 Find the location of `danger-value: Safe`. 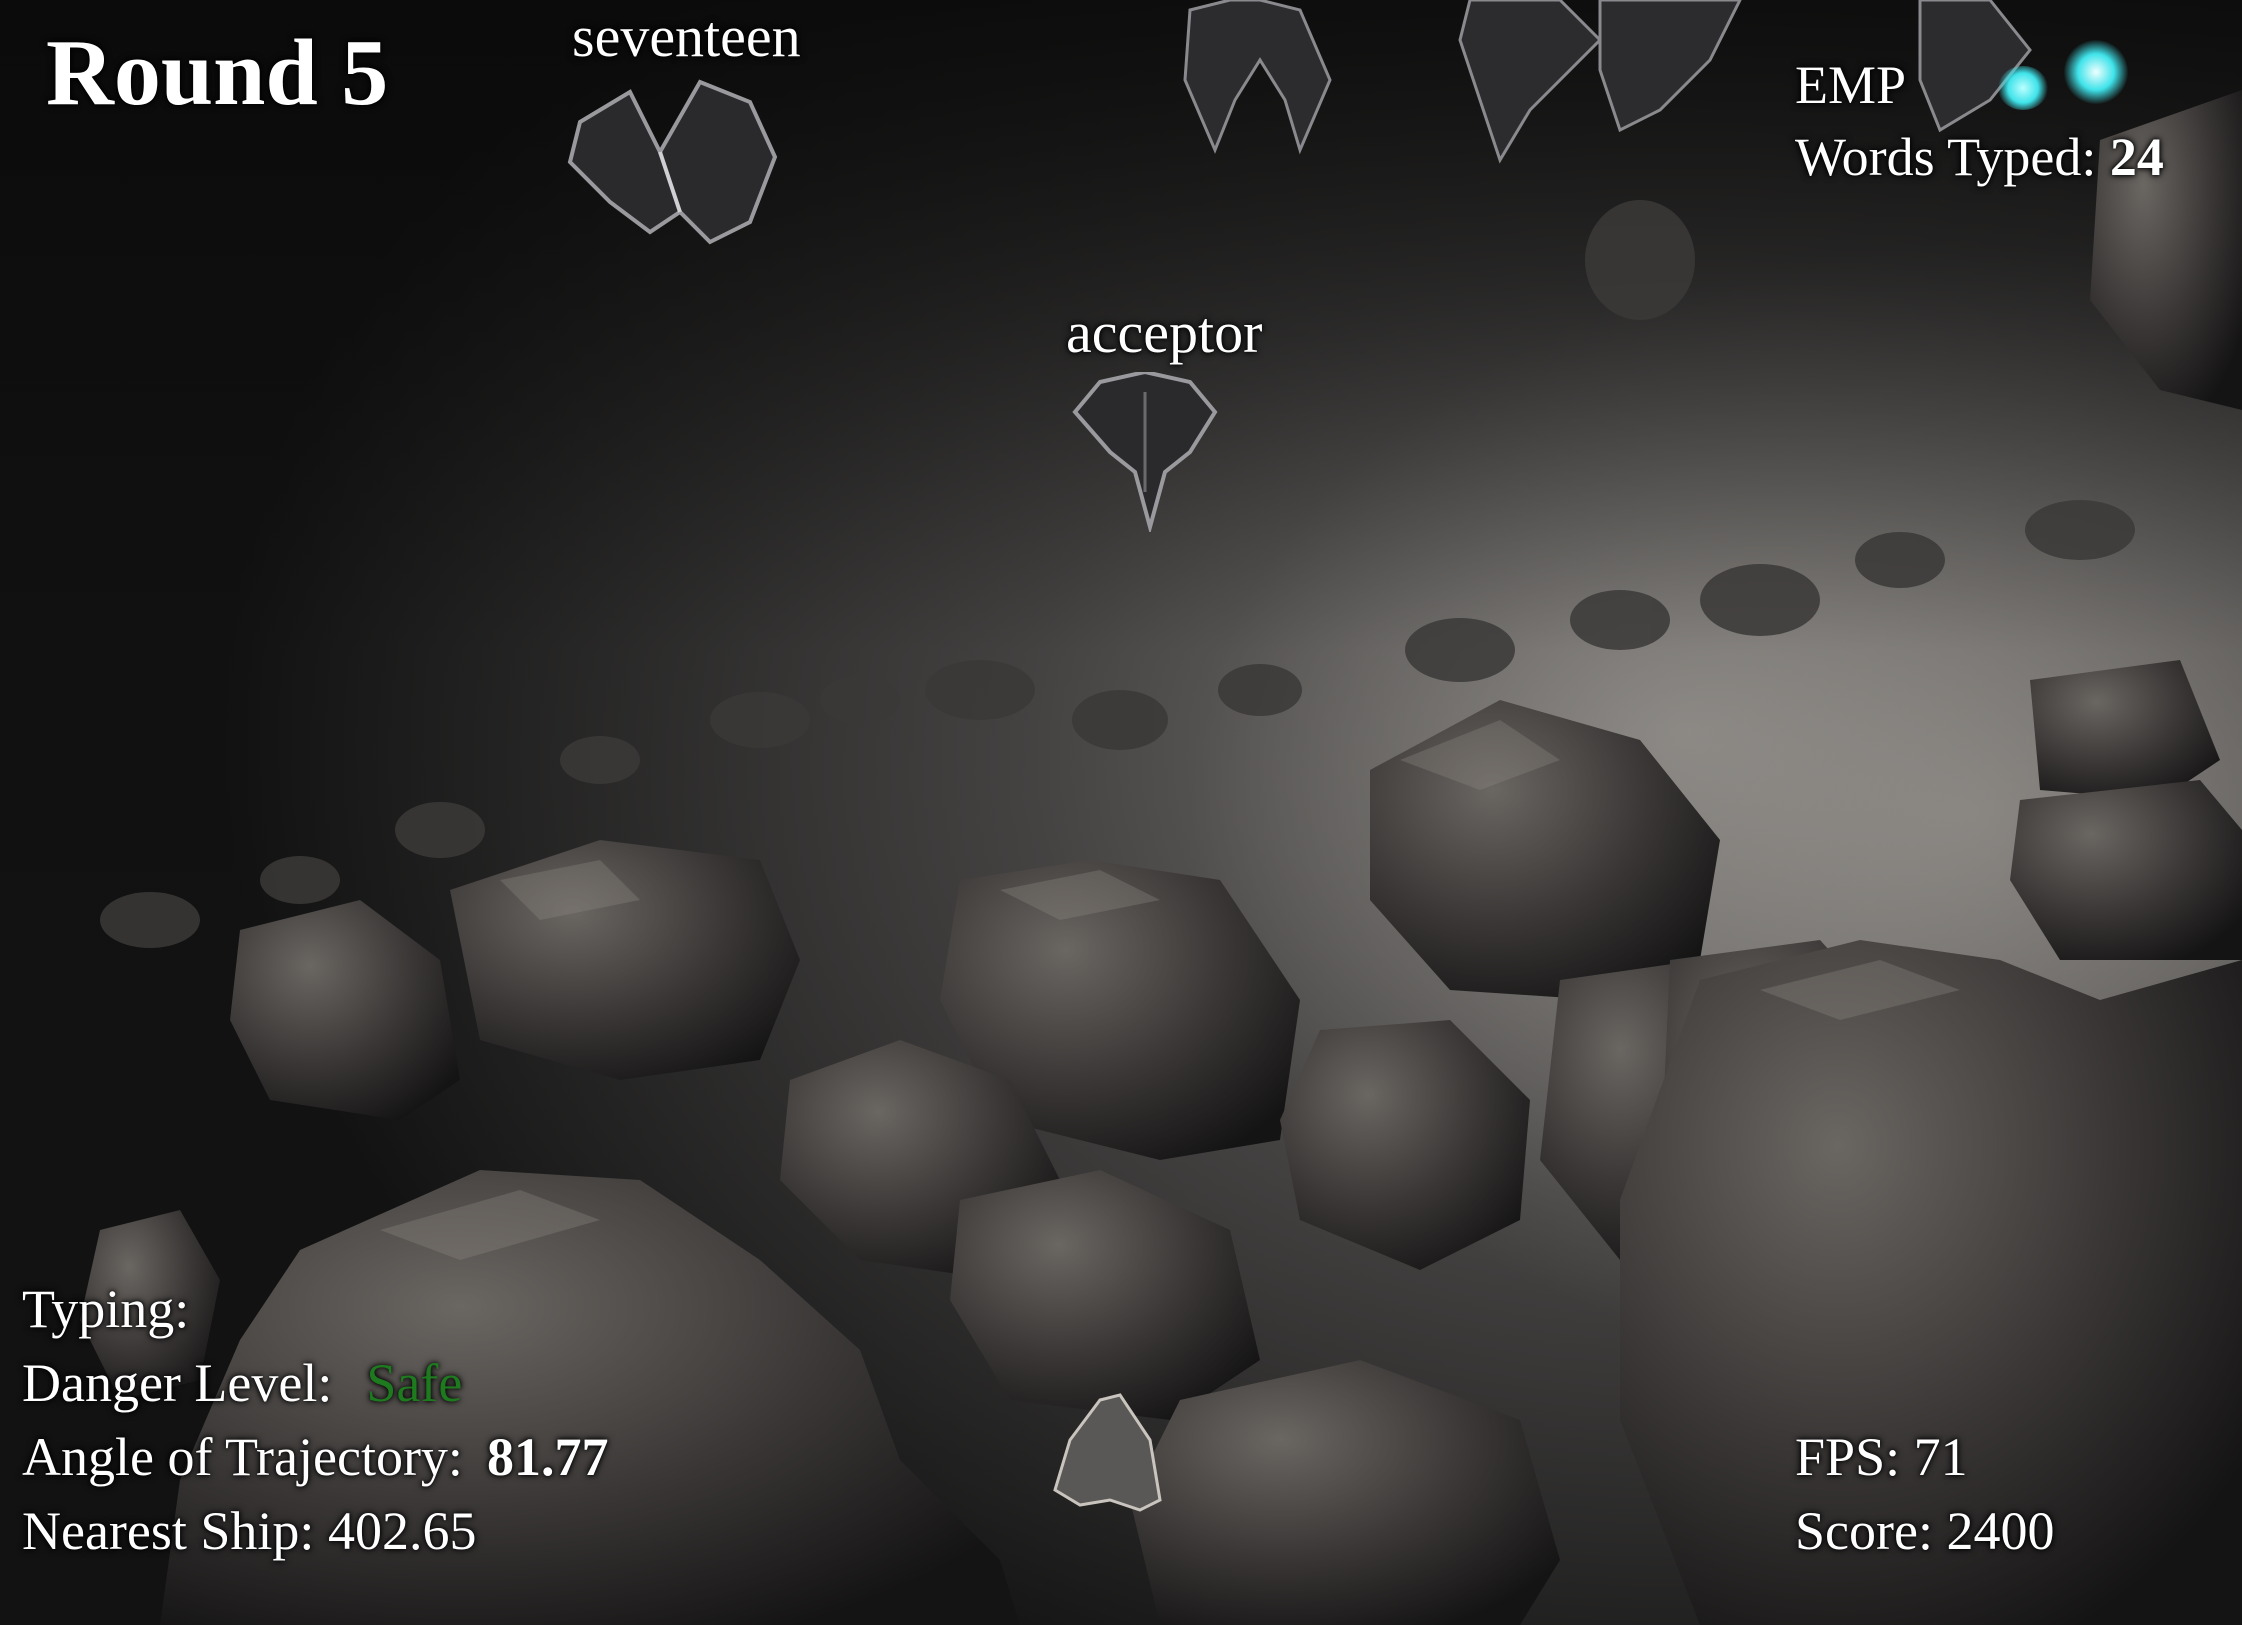

danger-value: Safe is located at coordinates (414, 1383).